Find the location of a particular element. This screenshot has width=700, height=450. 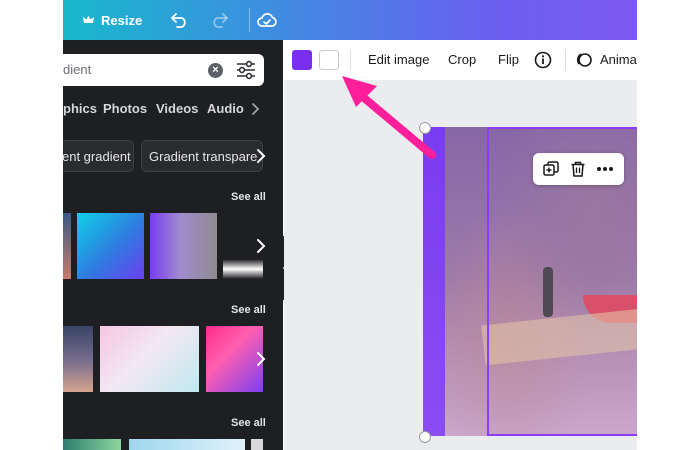

element-actions-toolbar is located at coordinates (578, 169).